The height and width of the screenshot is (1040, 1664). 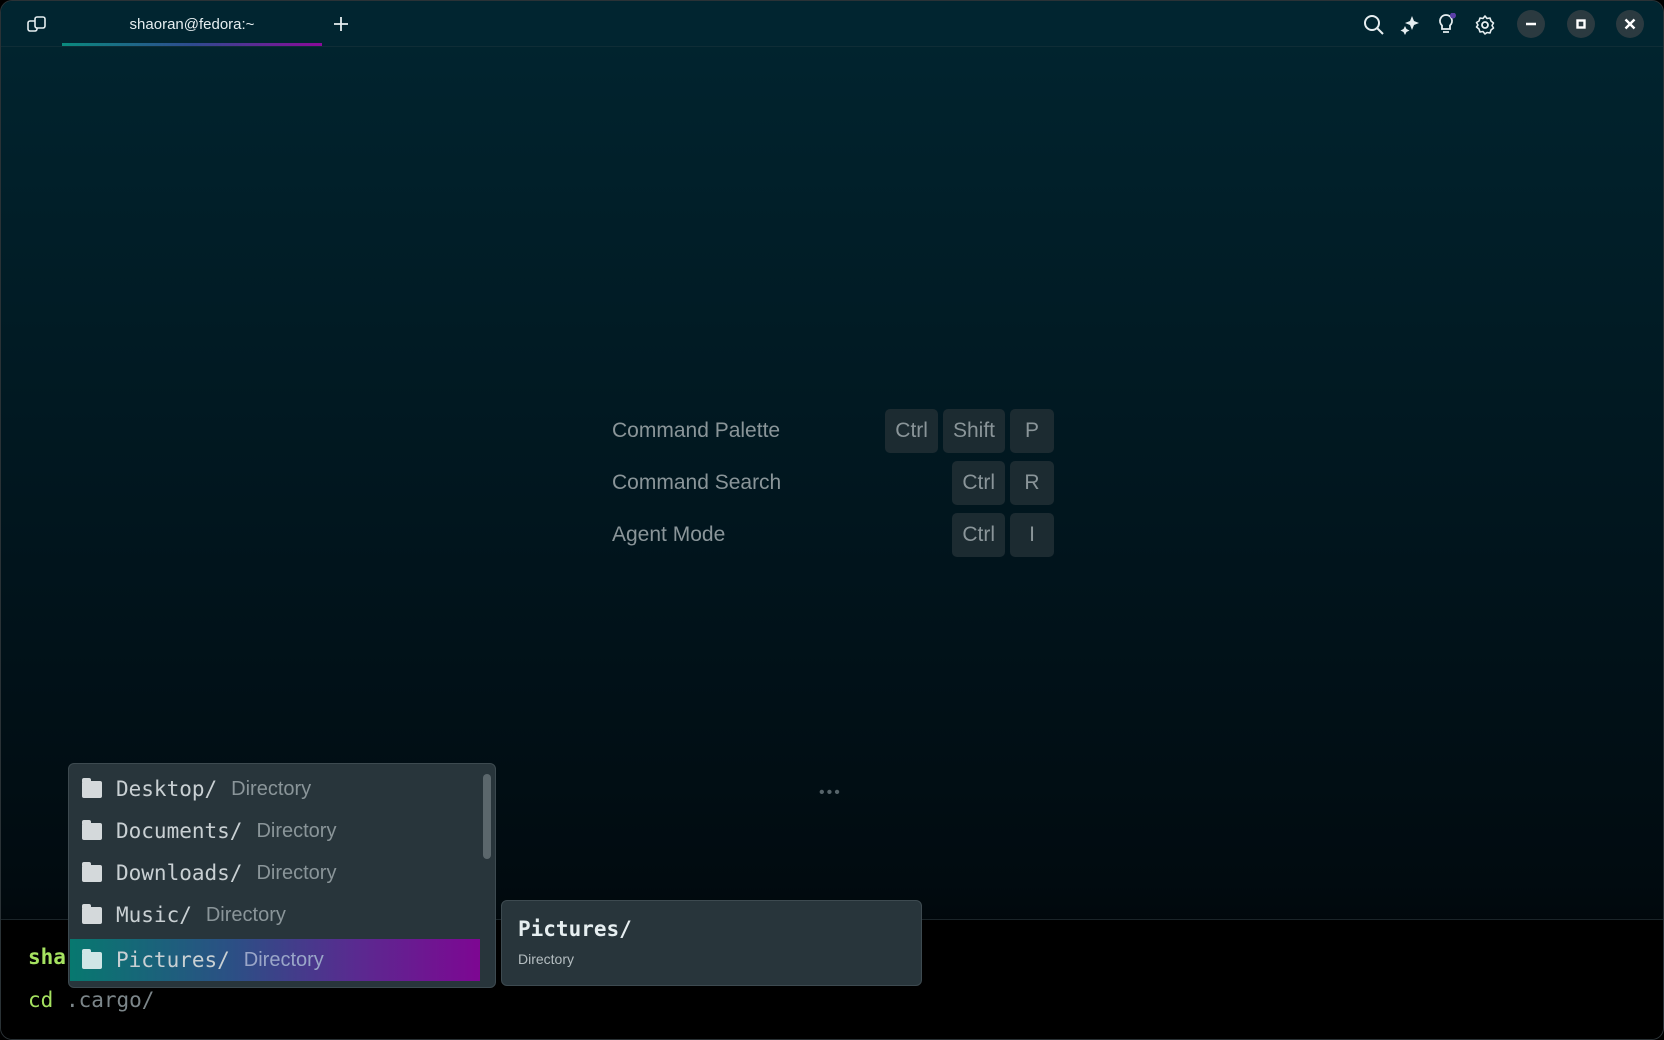 I want to click on minimize-icon, so click(x=1531, y=24).